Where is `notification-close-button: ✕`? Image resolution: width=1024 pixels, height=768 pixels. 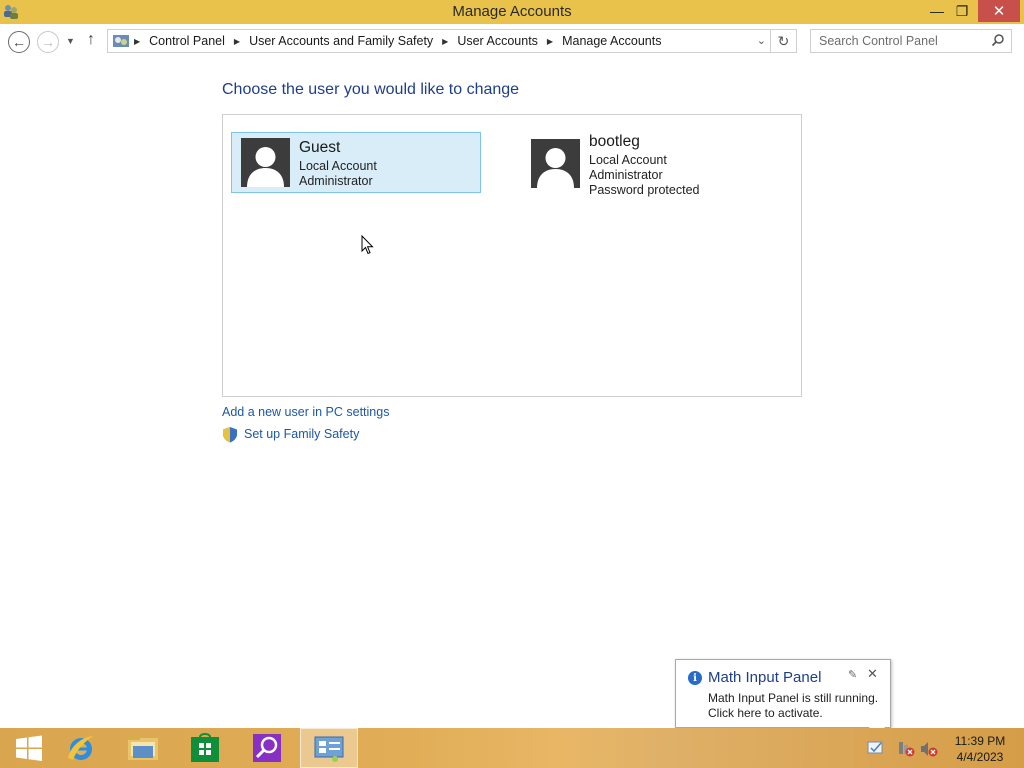 notification-close-button: ✕ is located at coordinates (872, 674).